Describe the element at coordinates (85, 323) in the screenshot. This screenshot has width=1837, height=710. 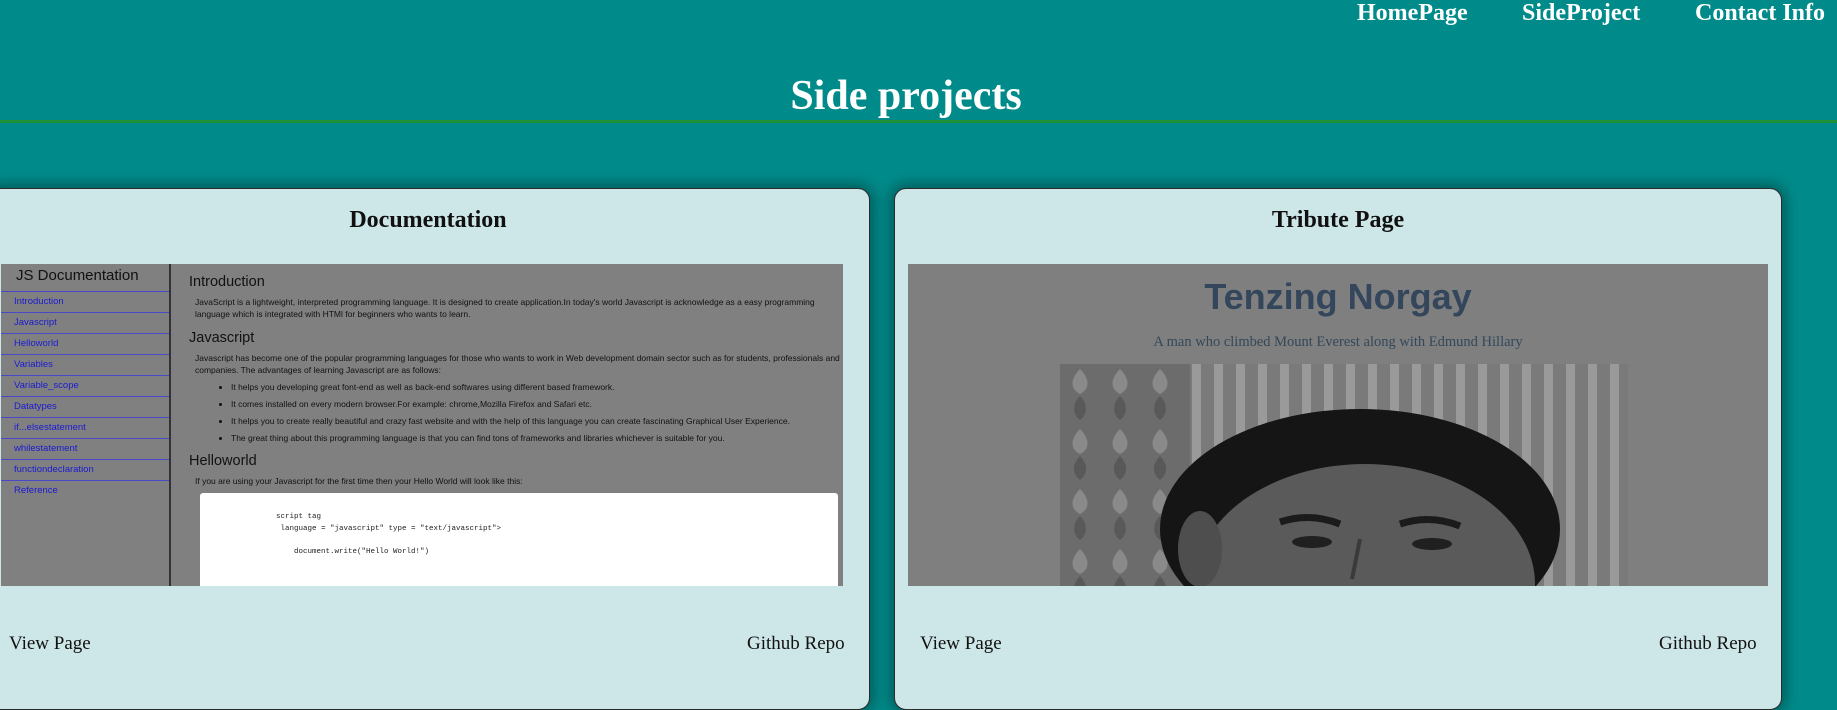
I see `preview-sidebar-item: Javascript` at that location.